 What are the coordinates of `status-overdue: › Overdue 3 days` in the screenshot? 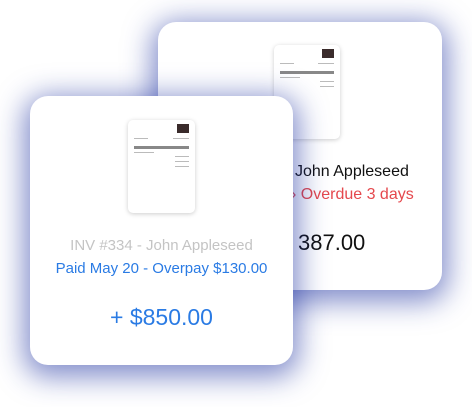 It's located at (352, 194).